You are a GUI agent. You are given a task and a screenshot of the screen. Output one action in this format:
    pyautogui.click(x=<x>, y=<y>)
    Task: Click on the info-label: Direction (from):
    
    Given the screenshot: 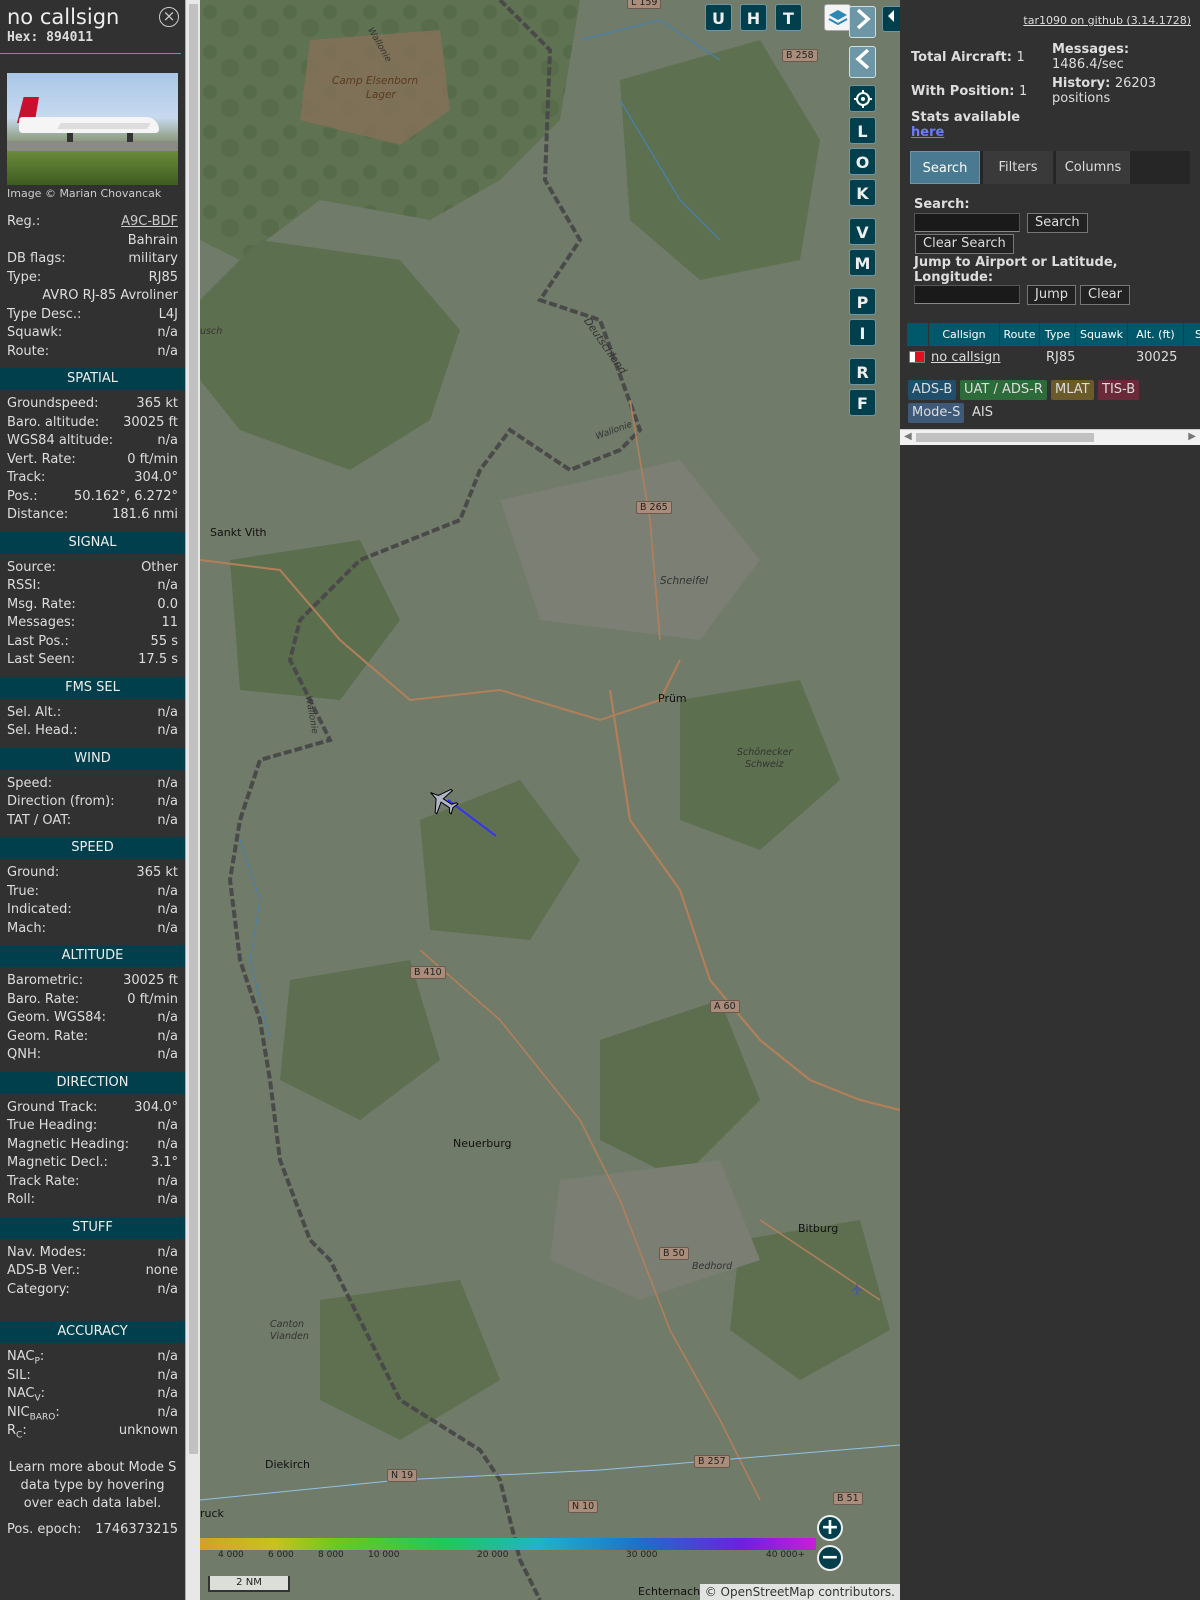 What is the action you would take?
    pyautogui.click(x=61, y=802)
    